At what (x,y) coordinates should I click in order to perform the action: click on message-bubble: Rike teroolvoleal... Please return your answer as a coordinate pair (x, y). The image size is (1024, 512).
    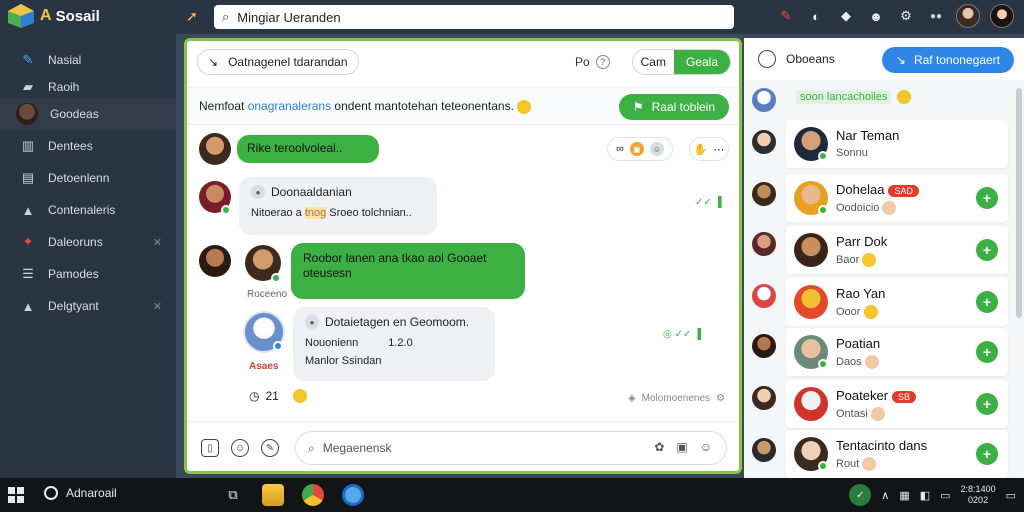
    Looking at the image, I should click on (308, 149).